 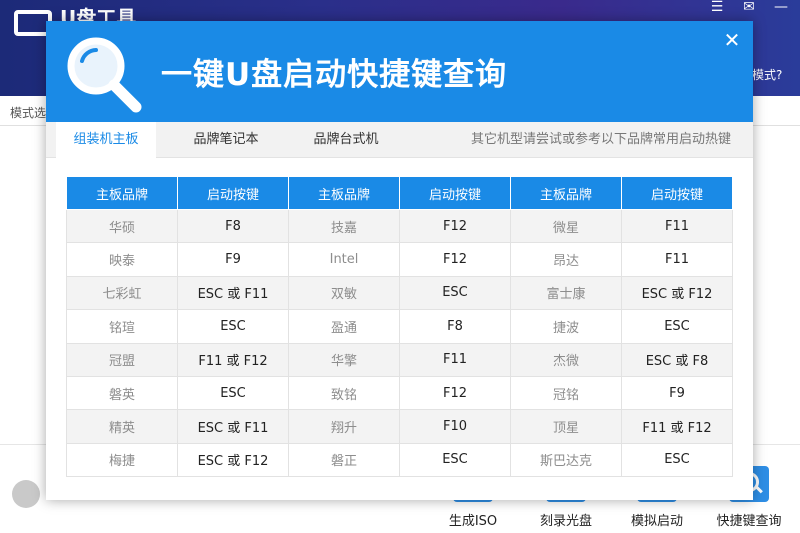 I want to click on brand-cell: 映泰, so click(x=122, y=259).